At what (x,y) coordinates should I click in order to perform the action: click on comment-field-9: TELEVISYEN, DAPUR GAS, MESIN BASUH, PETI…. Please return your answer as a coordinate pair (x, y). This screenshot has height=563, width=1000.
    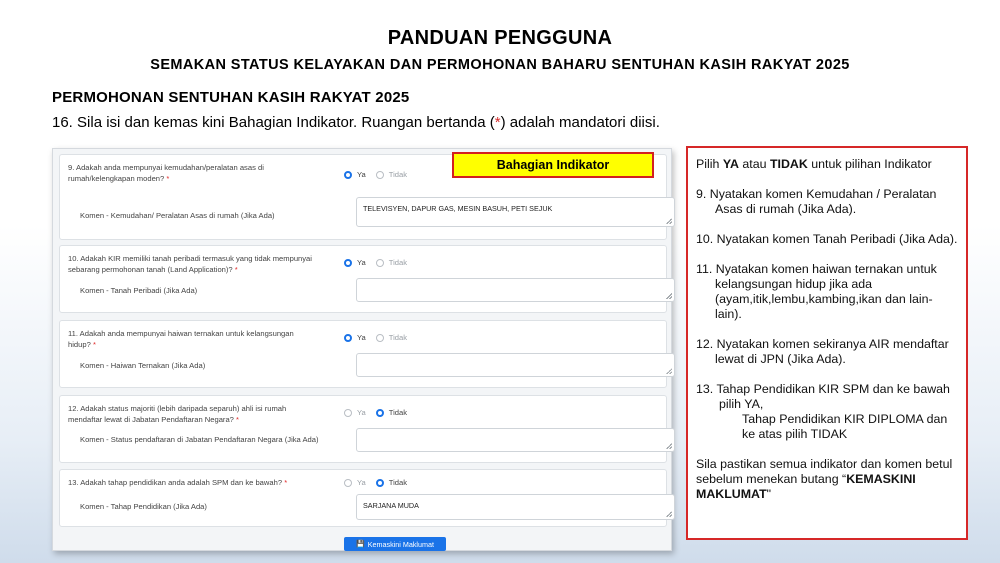
    Looking at the image, I should click on (515, 212).